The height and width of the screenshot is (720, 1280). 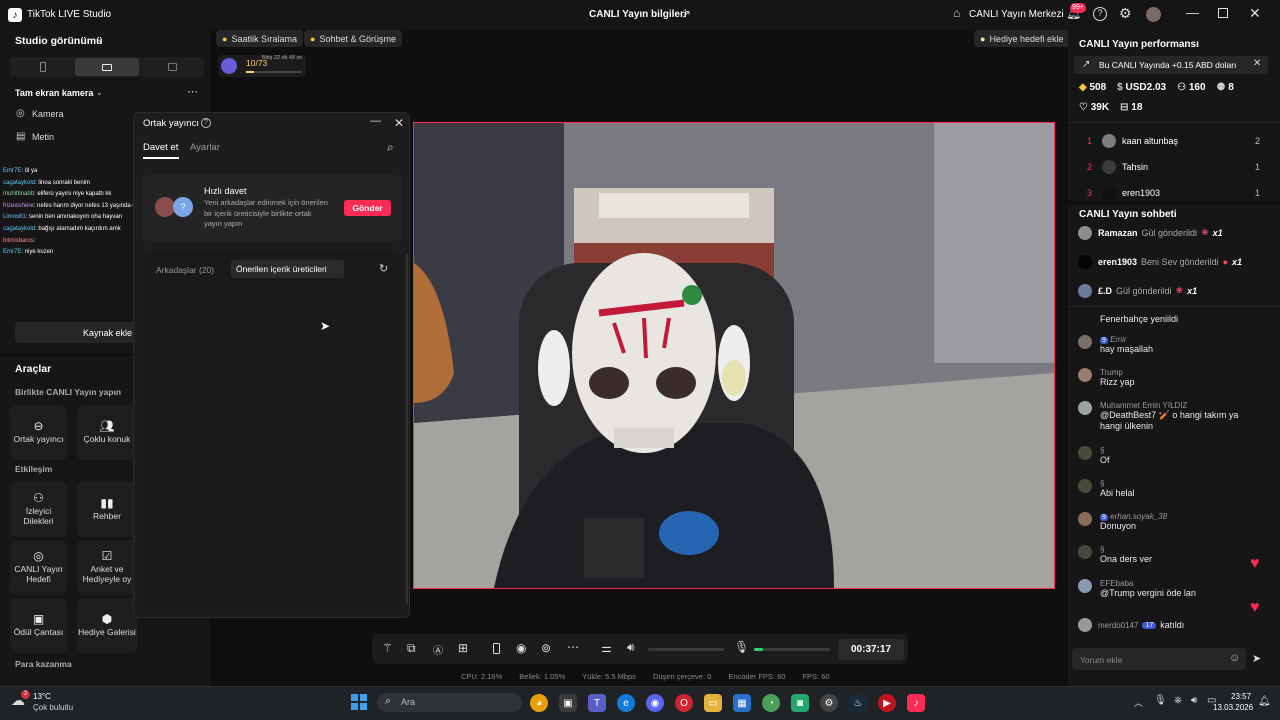 I want to click on more-icon: ⋯, so click(x=573, y=647).